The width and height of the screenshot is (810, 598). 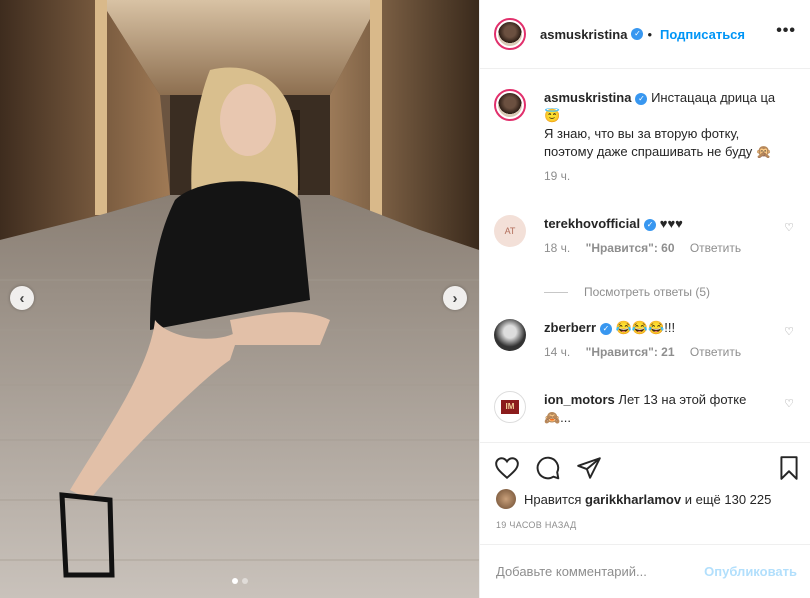 I want to click on comment-text: 😂😂😂!!!, so click(x=645, y=327).